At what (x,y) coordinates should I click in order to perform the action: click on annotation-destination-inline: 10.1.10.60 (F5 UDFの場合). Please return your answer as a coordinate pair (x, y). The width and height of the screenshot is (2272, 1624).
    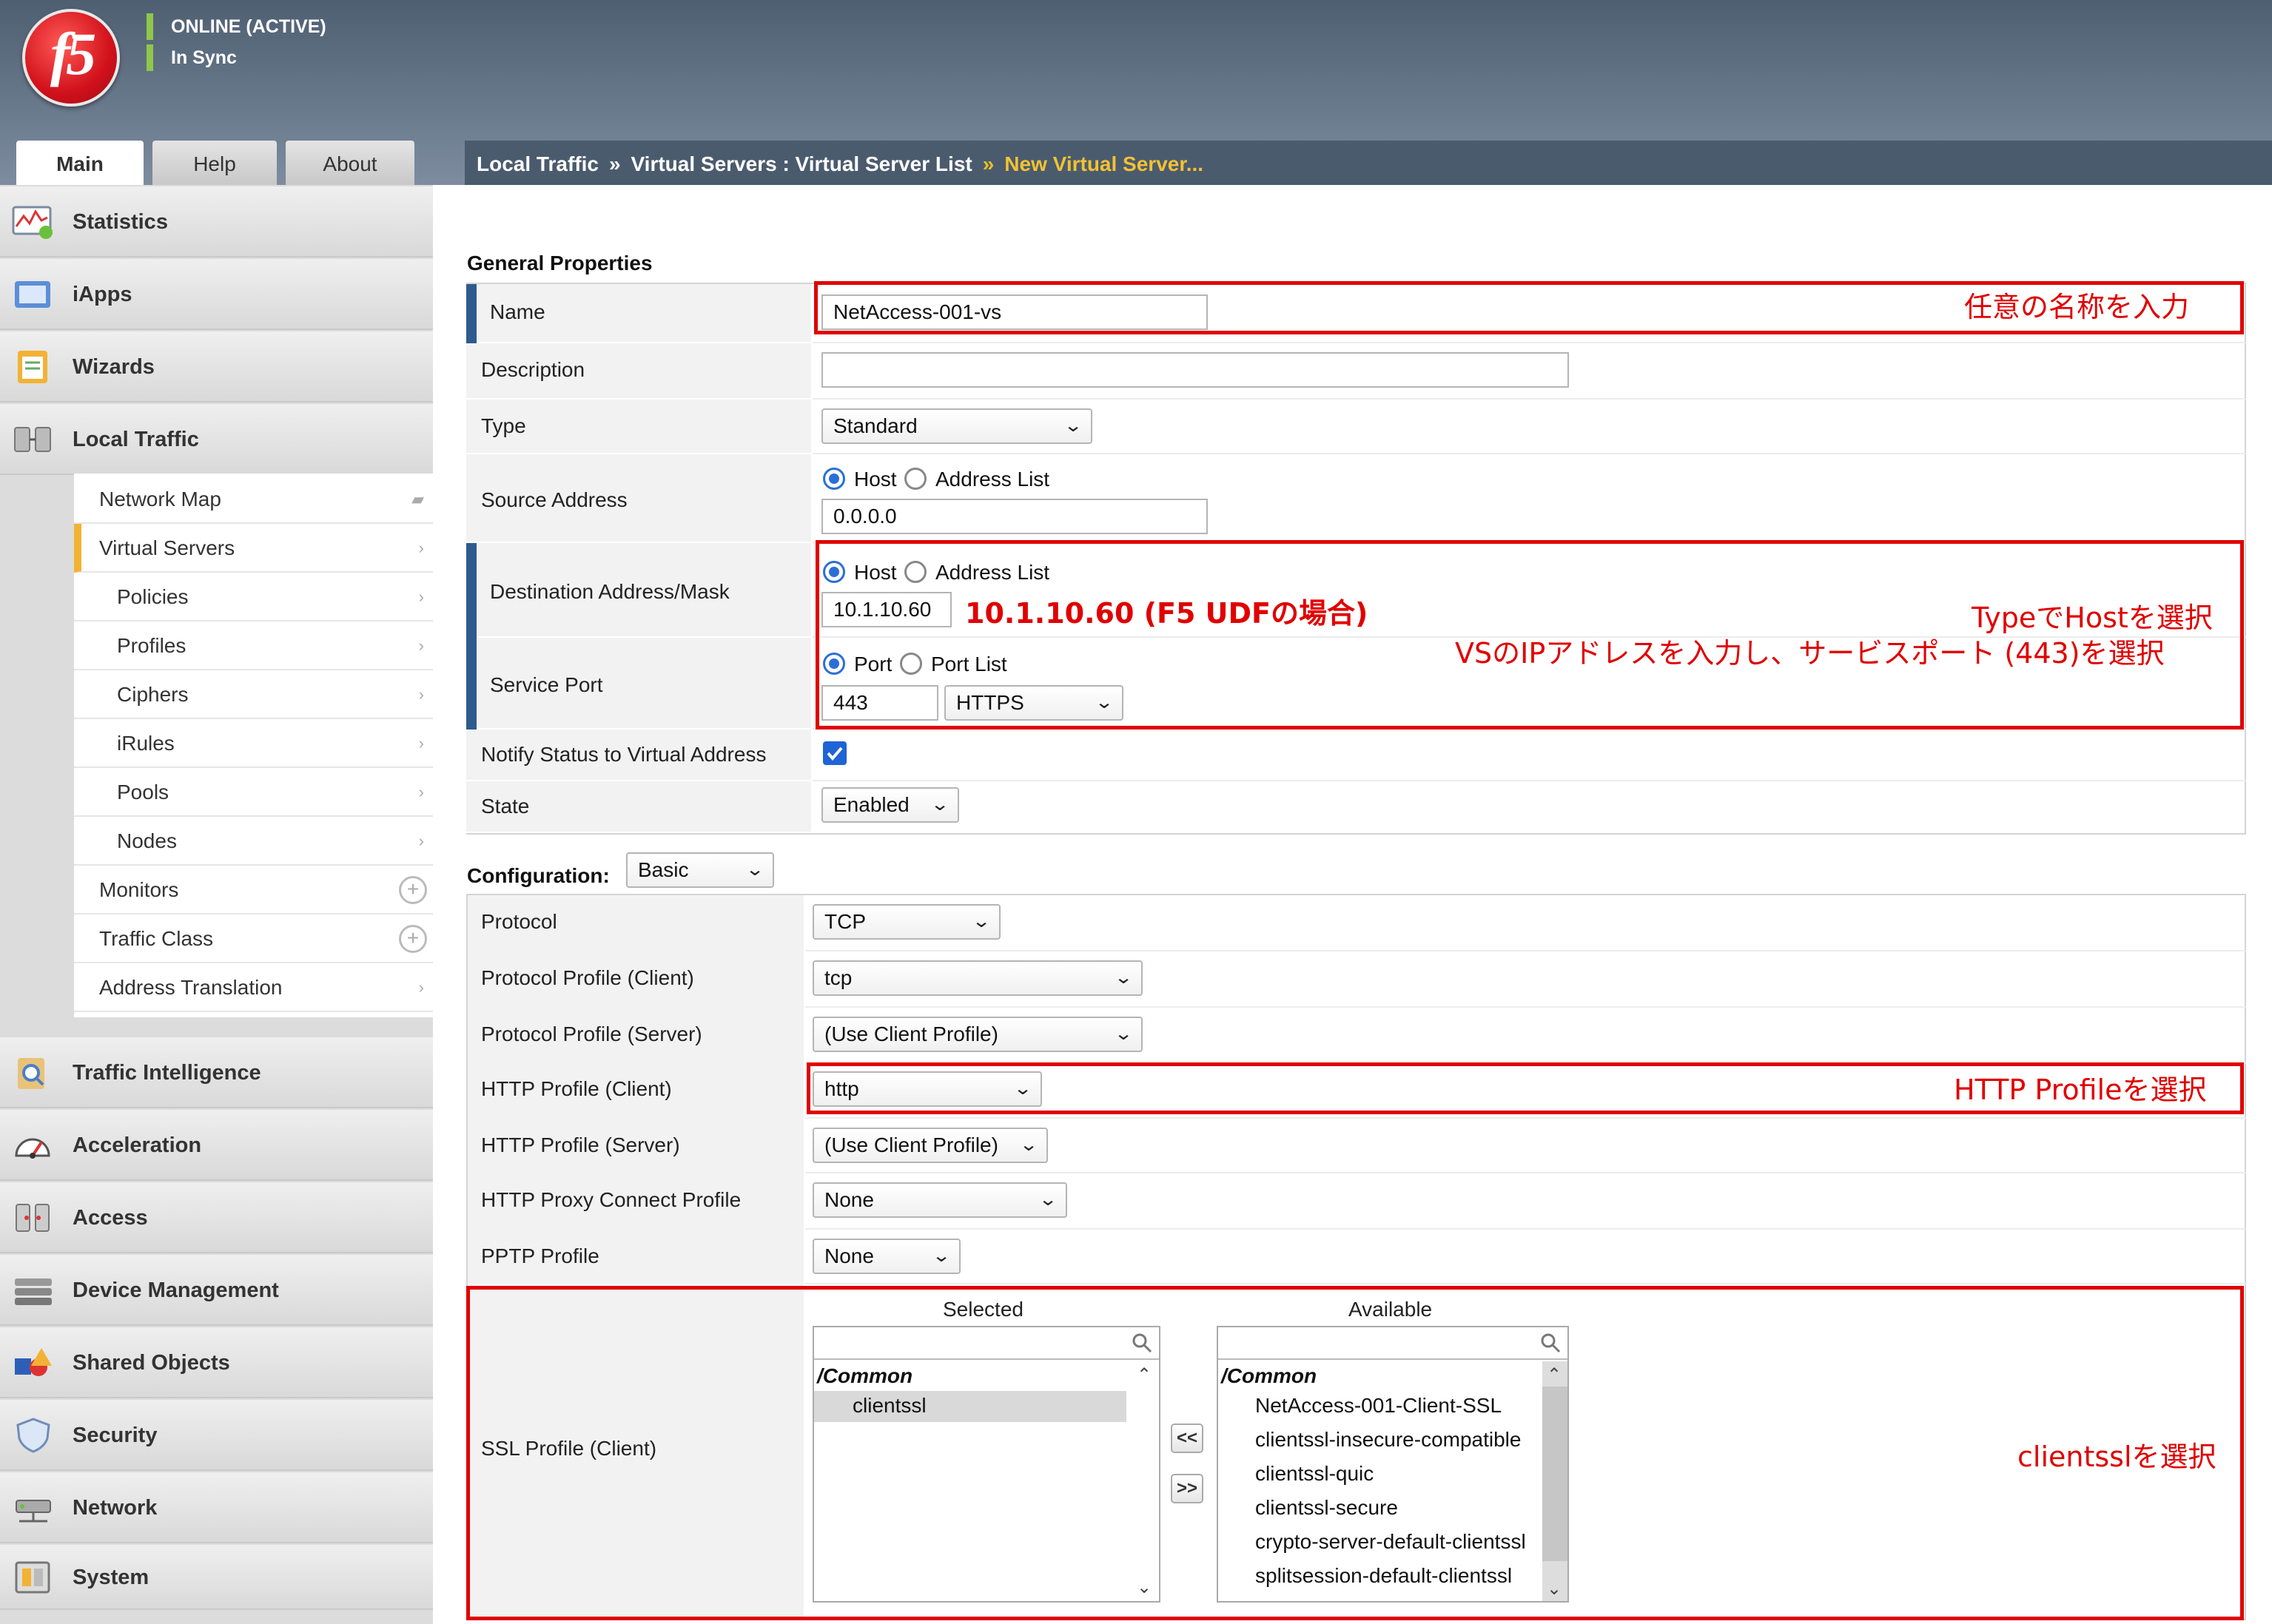
    Looking at the image, I should click on (1167, 613).